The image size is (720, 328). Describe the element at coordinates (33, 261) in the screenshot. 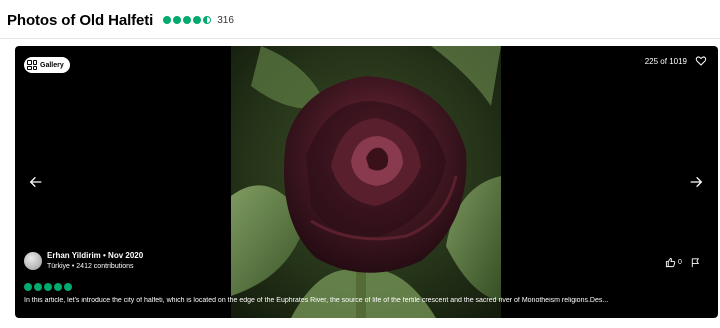

I see `avatar` at that location.